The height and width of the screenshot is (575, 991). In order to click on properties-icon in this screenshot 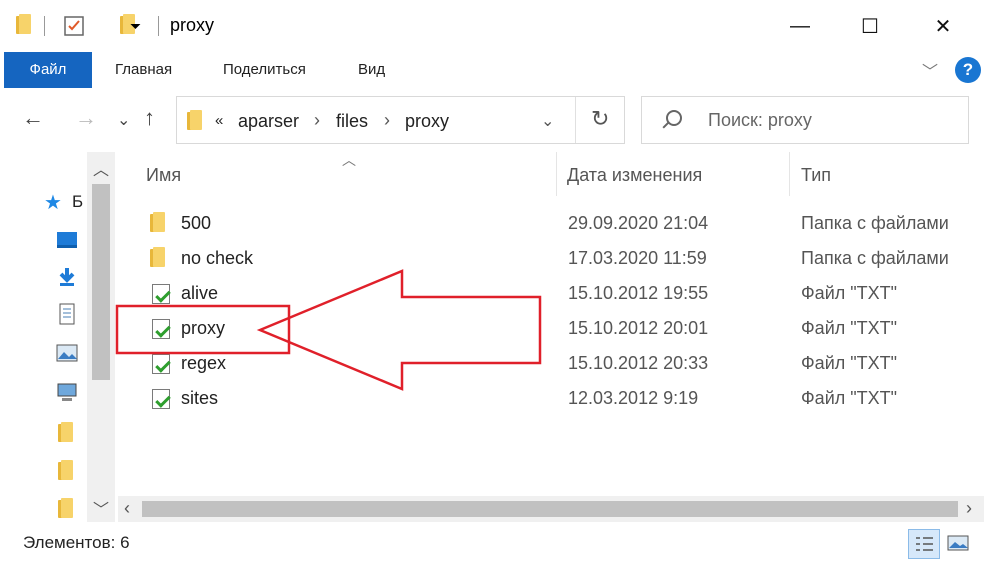, I will do `click(74, 26)`.